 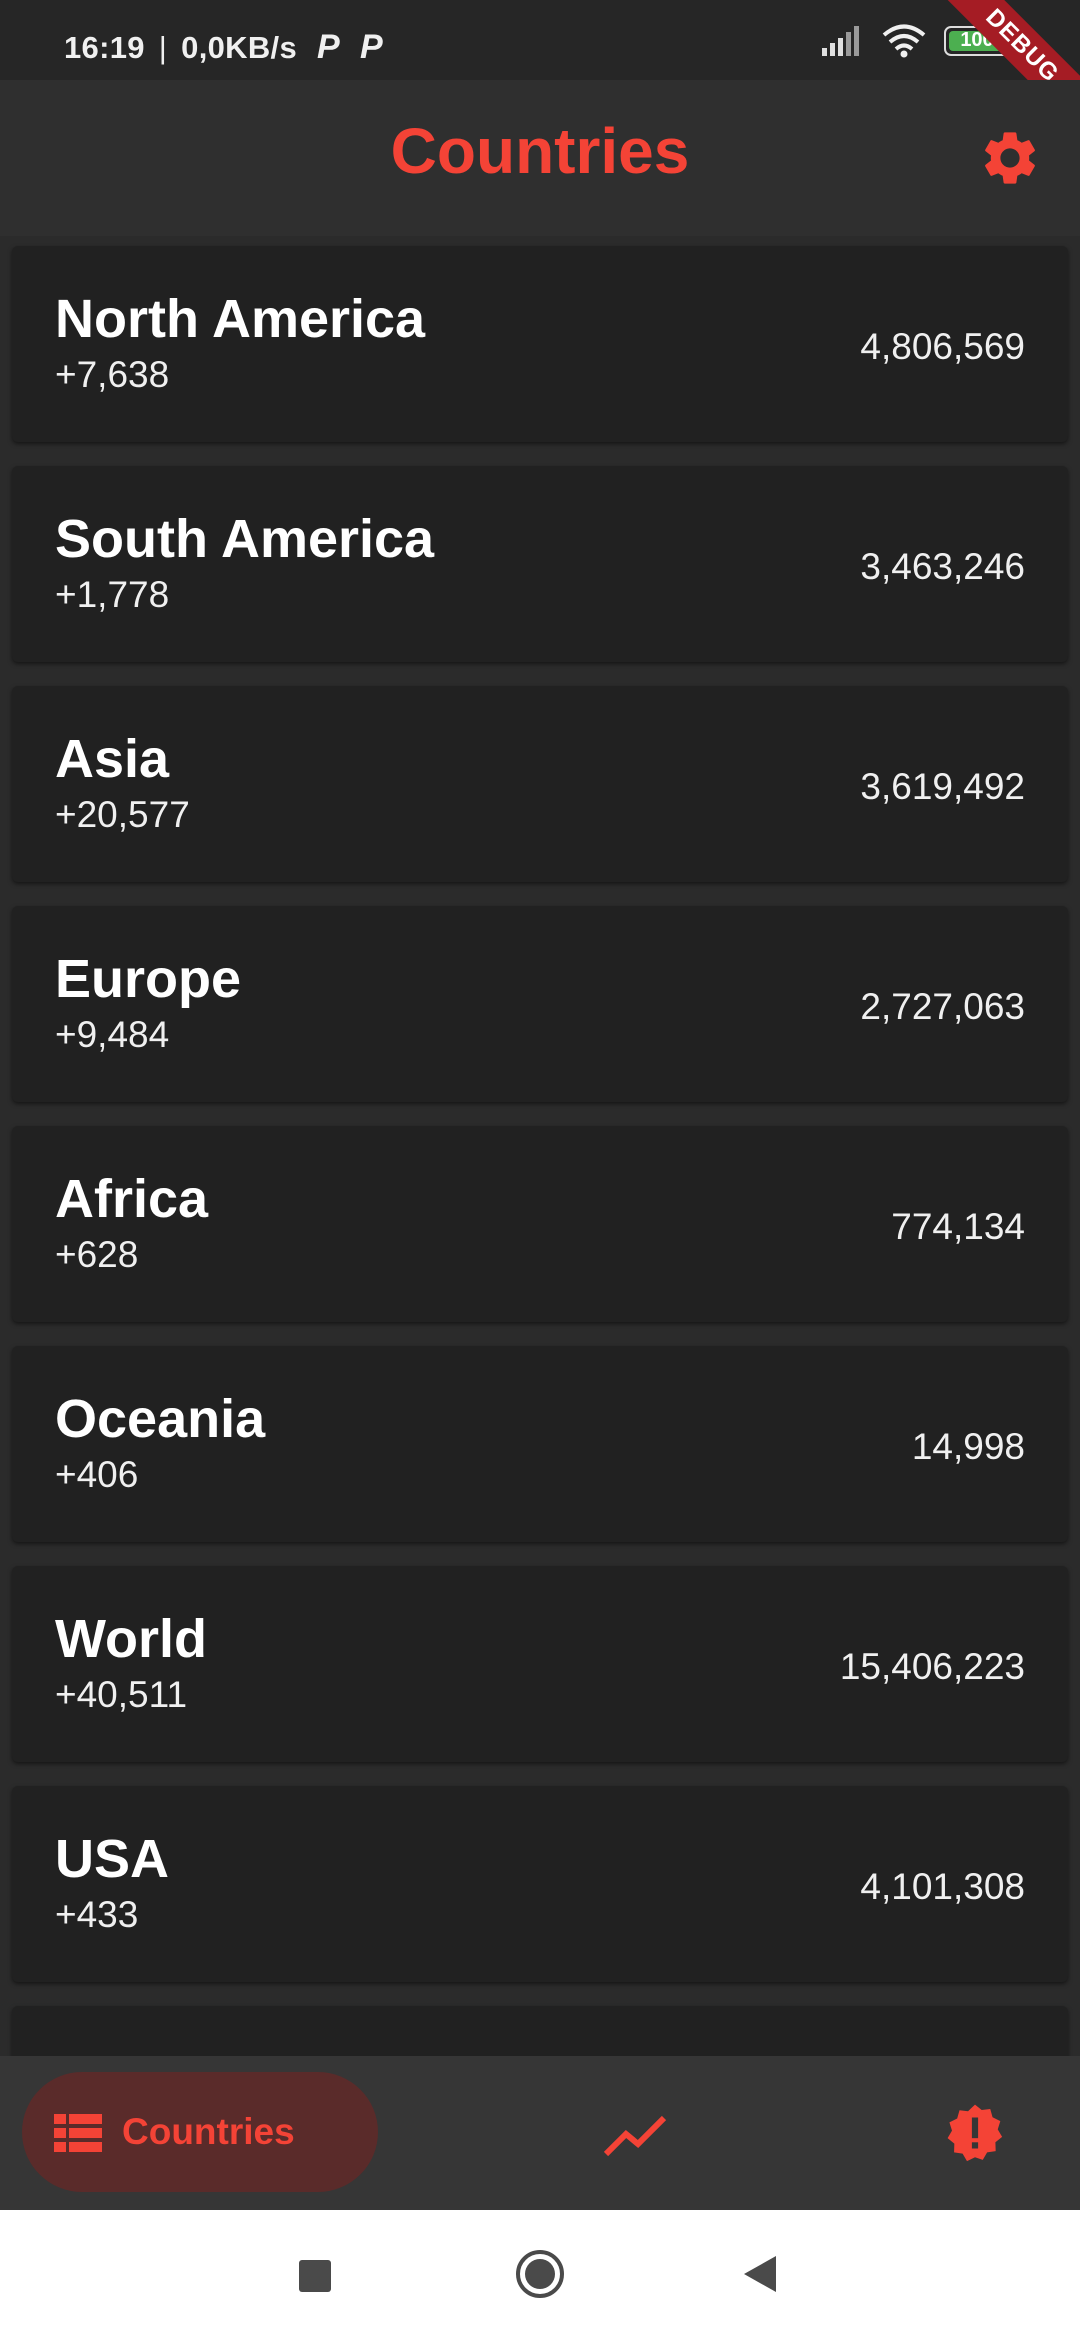 What do you see at coordinates (315, 2276) in the screenshot?
I see `recents-square-icon` at bounding box center [315, 2276].